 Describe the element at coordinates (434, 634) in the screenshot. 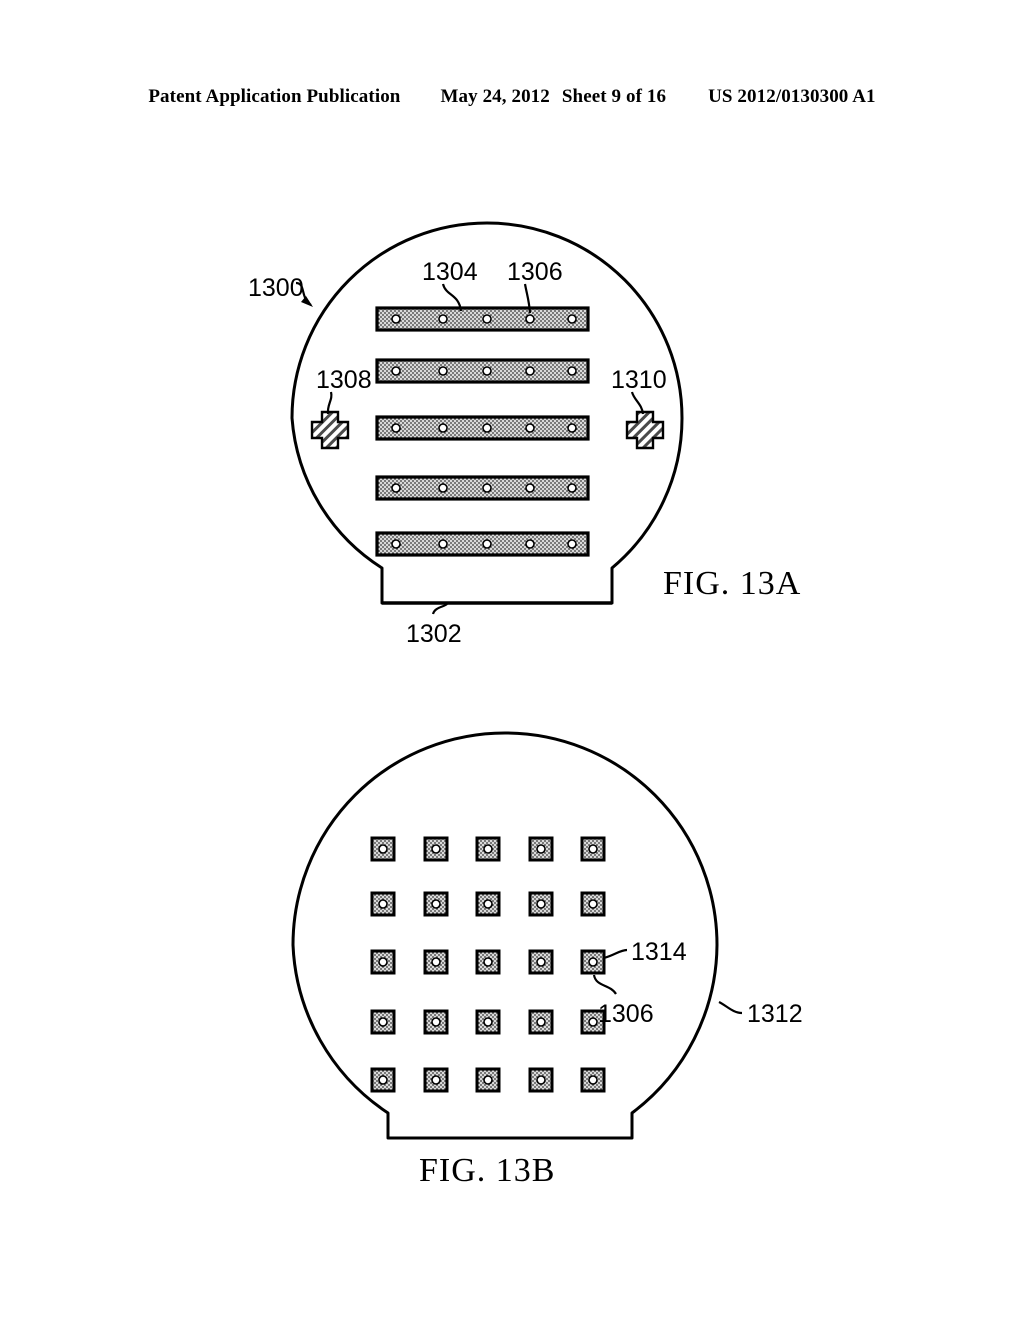

I see `ref-label-1302: 1302` at that location.